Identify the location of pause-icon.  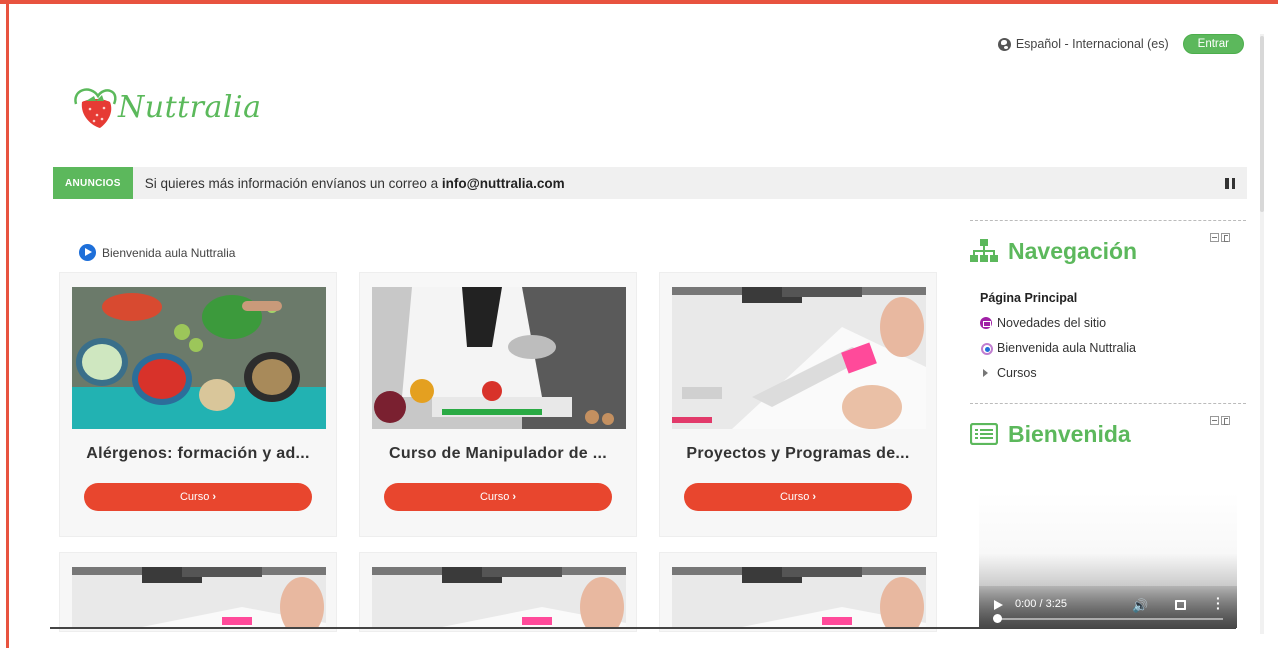
(1230, 183).